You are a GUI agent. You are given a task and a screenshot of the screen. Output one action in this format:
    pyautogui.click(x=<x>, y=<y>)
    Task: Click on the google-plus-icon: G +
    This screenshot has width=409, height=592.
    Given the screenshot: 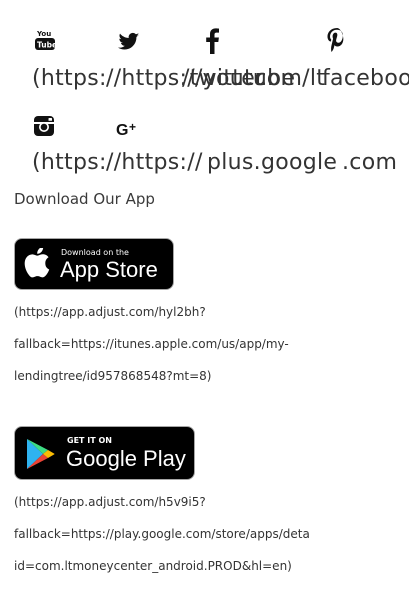 What is the action you would take?
    pyautogui.click(x=129, y=129)
    